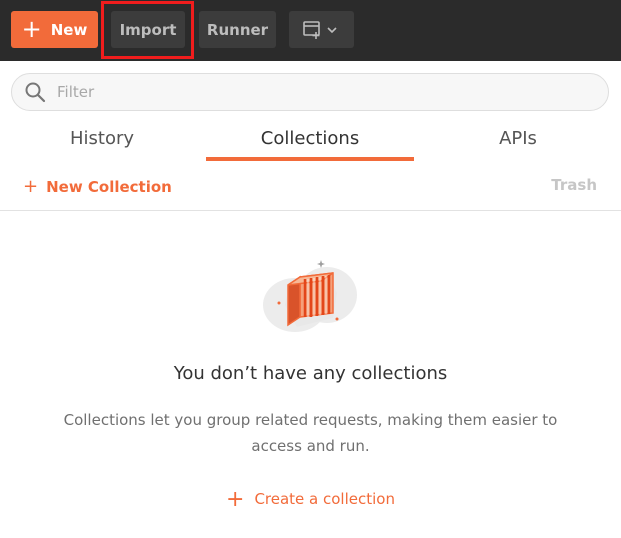 The width and height of the screenshot is (621, 538). I want to click on empty-state-title: You don’t have any collections, so click(310, 373).